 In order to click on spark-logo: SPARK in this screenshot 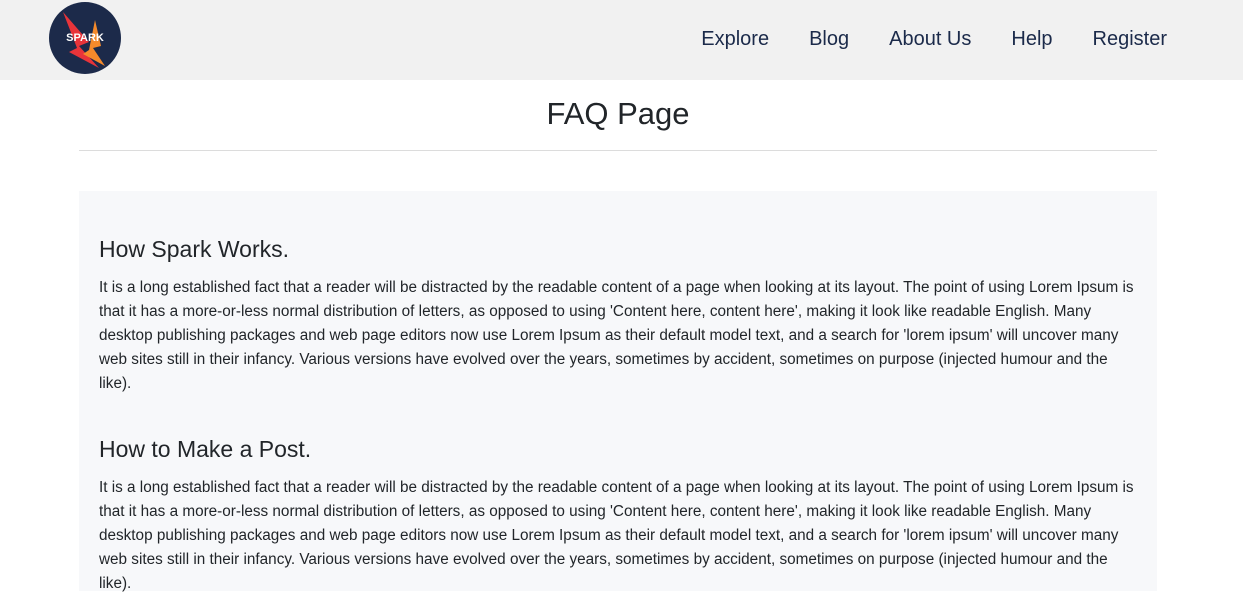, I will do `click(85, 38)`.